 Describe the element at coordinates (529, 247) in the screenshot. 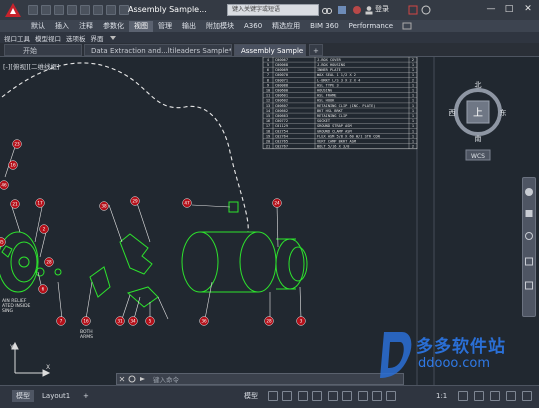

I see `navigation-bar` at that location.